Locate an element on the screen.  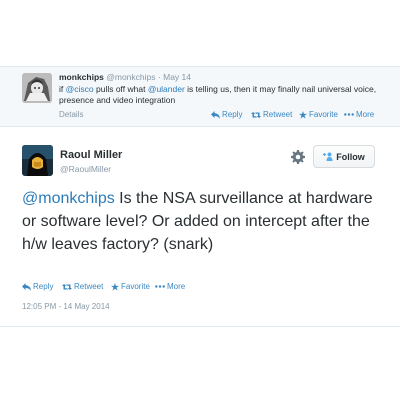
main-more-label: More is located at coordinates (176, 286).